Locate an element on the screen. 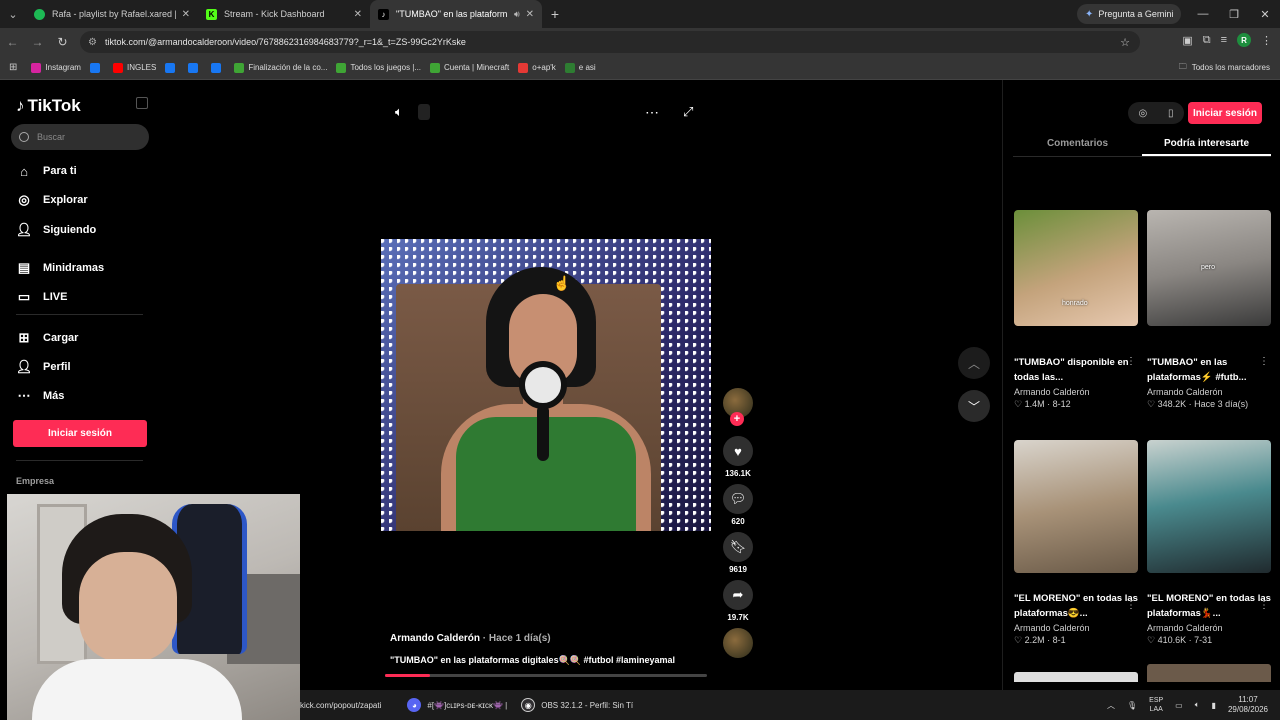 The image size is (1280, 720). apps-grid-icon: ⊞ is located at coordinates (13, 67).